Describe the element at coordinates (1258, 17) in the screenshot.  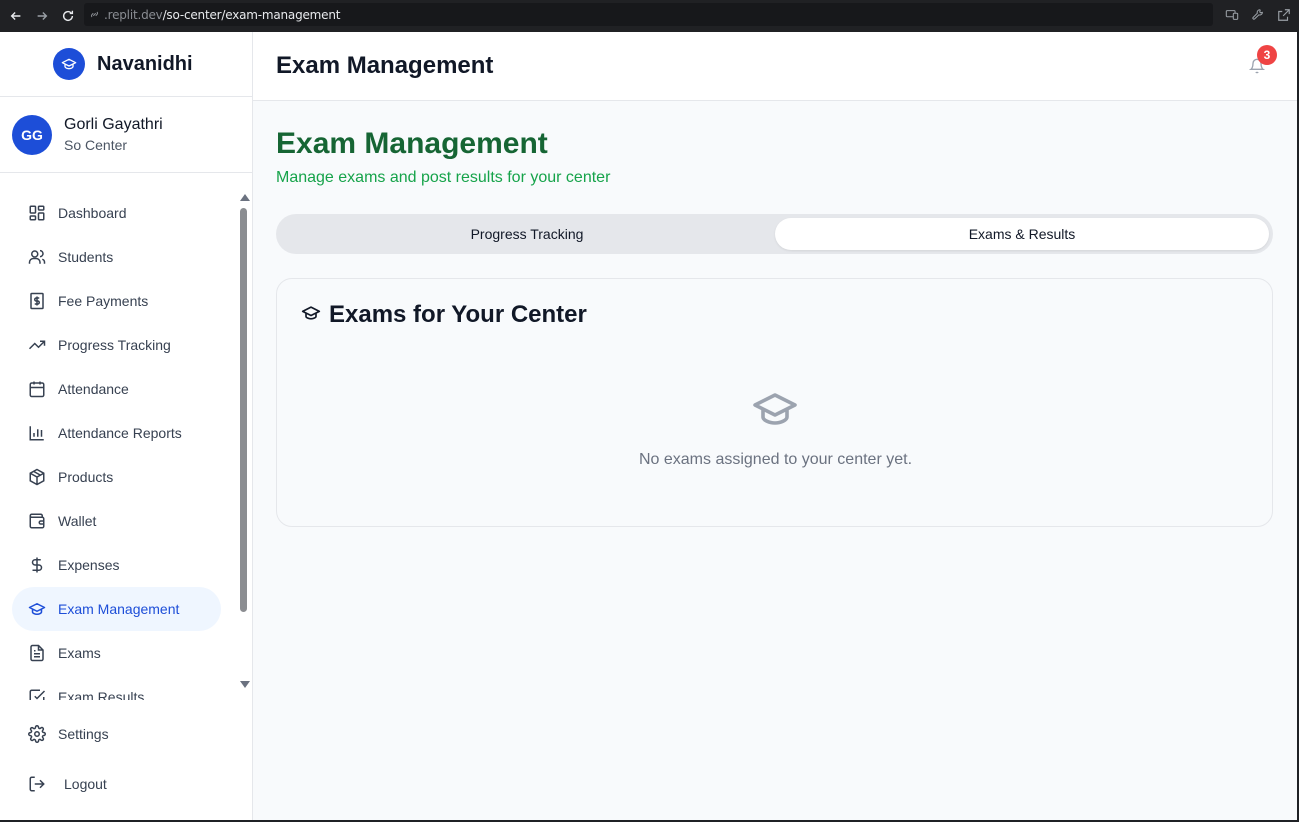
I see `wrench-icon` at that location.